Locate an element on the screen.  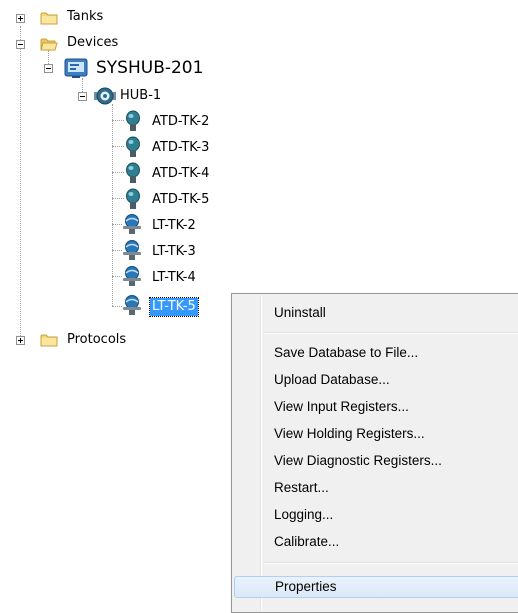
system-hub-icon is located at coordinates (76, 68).